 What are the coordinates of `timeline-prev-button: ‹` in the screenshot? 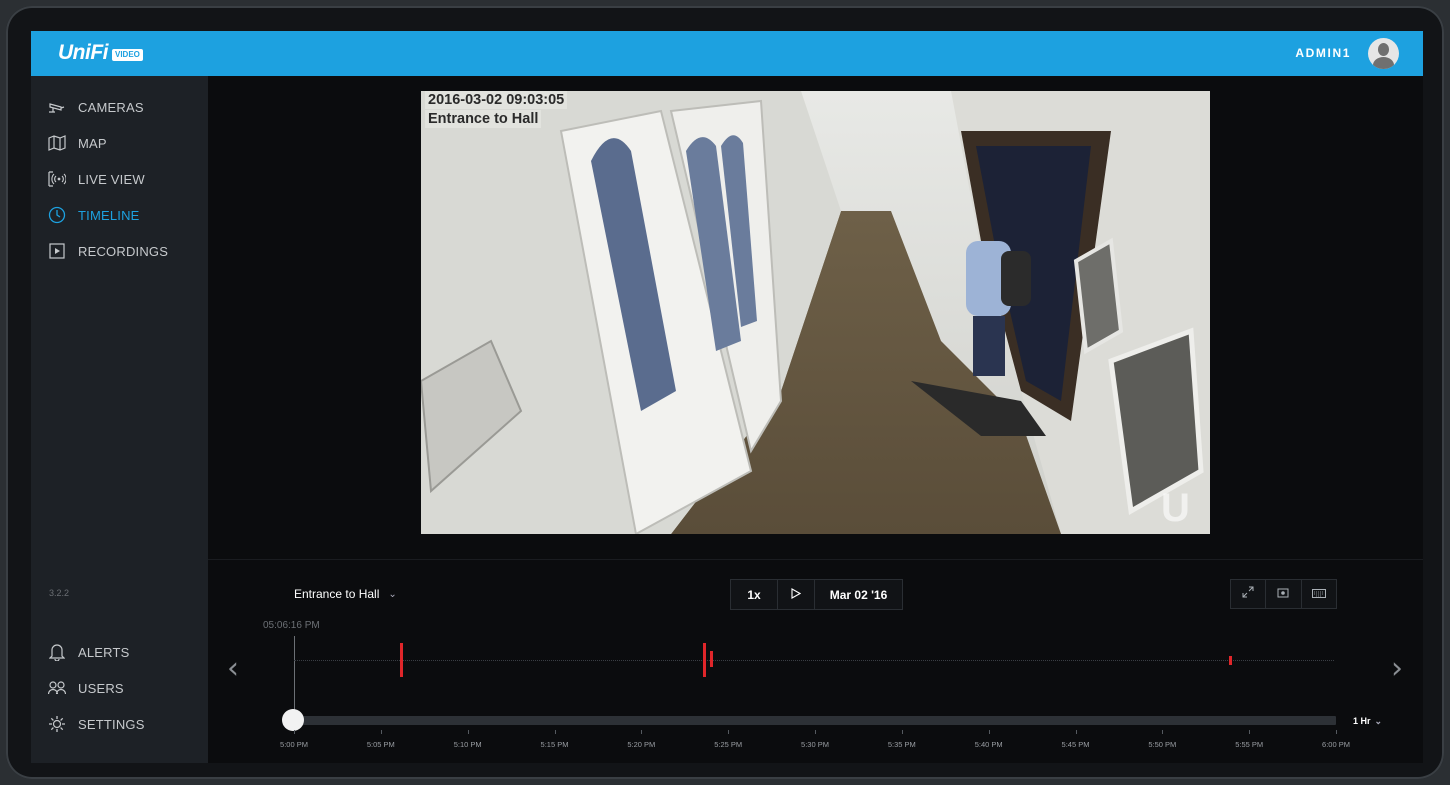 It's located at (233, 668).